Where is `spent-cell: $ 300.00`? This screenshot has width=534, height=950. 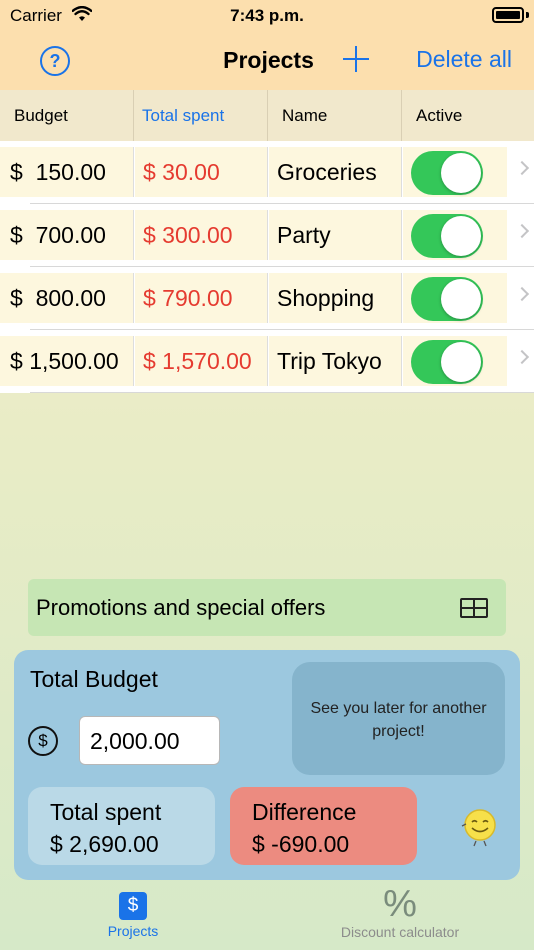
spent-cell: $ 300.00 is located at coordinates (201, 235).